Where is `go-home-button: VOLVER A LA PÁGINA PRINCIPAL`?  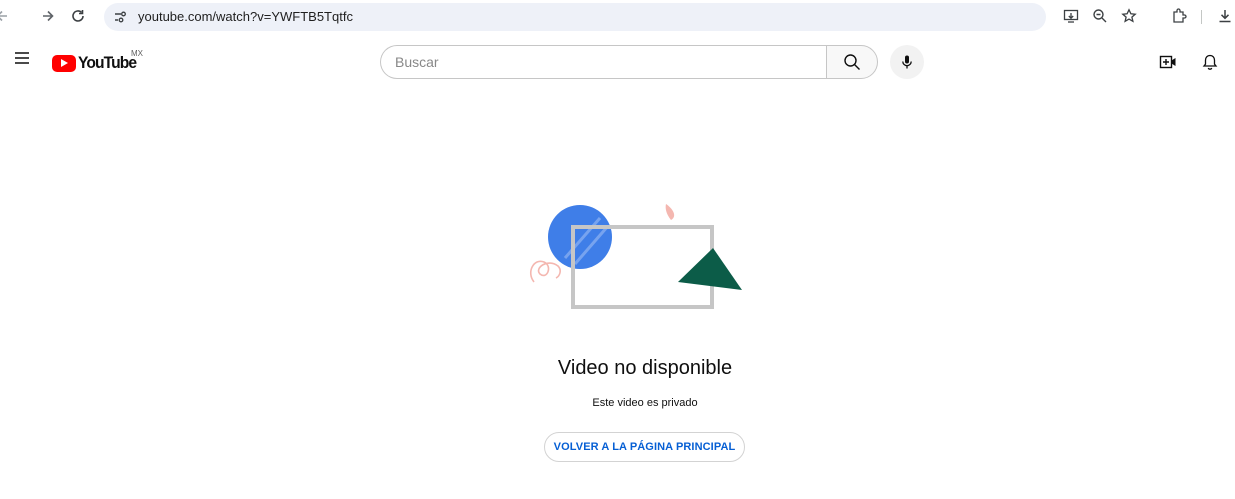
go-home-button: VOLVER A LA PÁGINA PRINCIPAL is located at coordinates (644, 447).